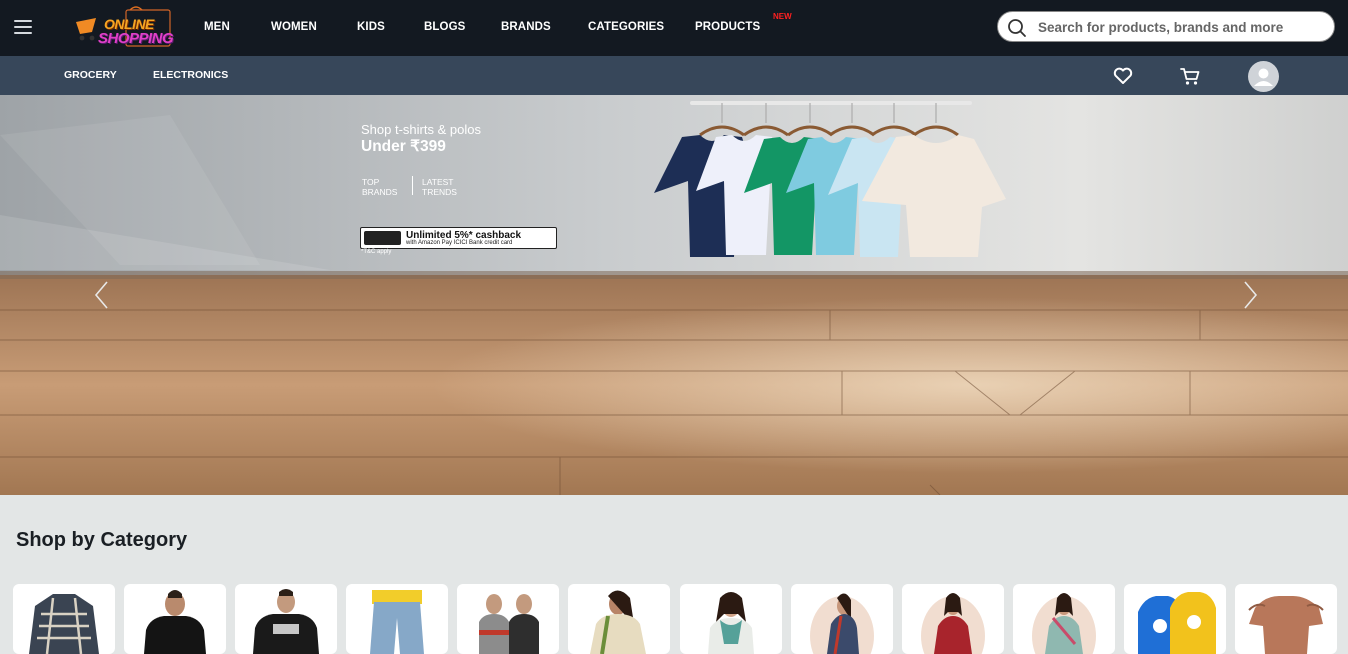 The image size is (1348, 654). I want to click on user-icon, so click(1263, 77).